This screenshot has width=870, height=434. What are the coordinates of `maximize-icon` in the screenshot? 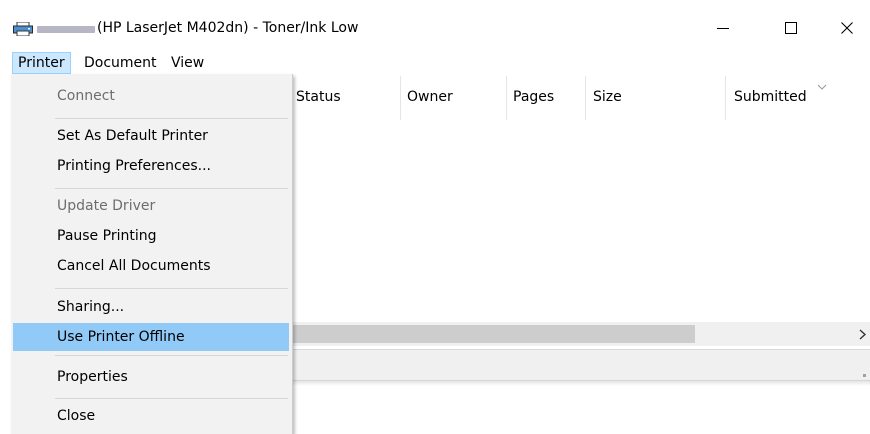 It's located at (791, 30).